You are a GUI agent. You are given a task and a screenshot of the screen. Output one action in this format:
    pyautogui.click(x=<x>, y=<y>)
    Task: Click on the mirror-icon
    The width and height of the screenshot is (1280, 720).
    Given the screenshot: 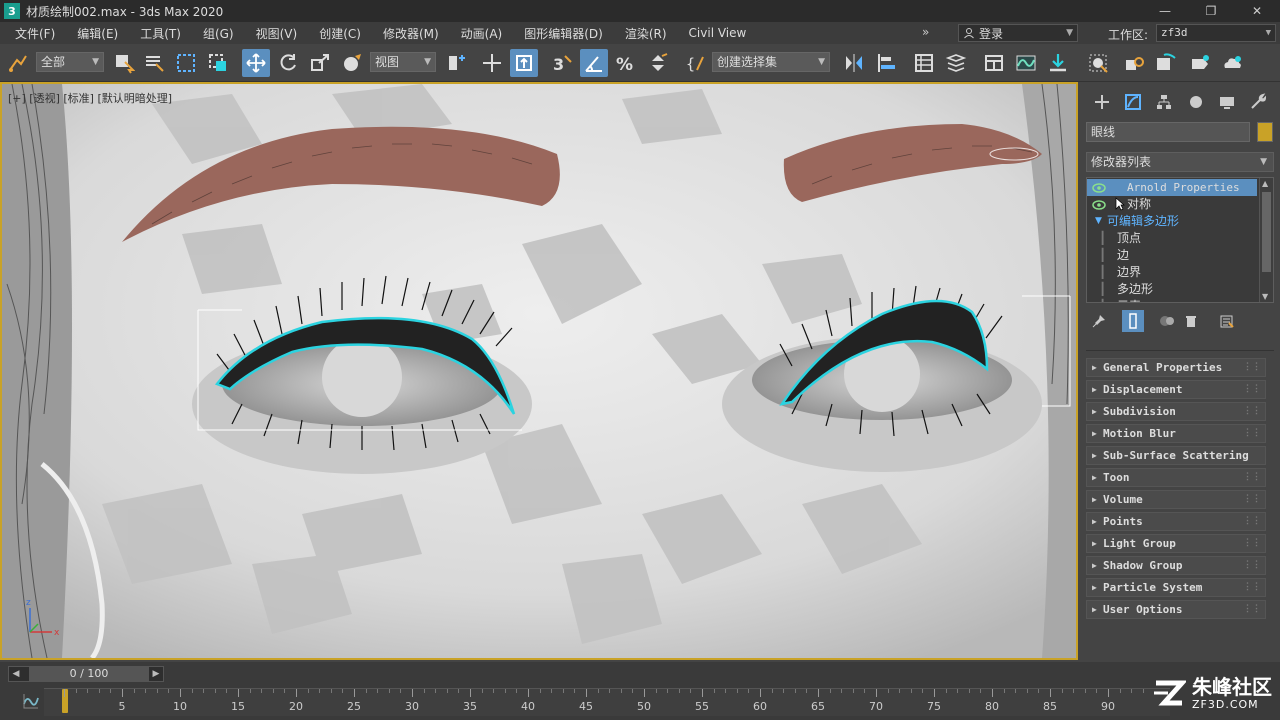 What is the action you would take?
    pyautogui.click(x=854, y=63)
    